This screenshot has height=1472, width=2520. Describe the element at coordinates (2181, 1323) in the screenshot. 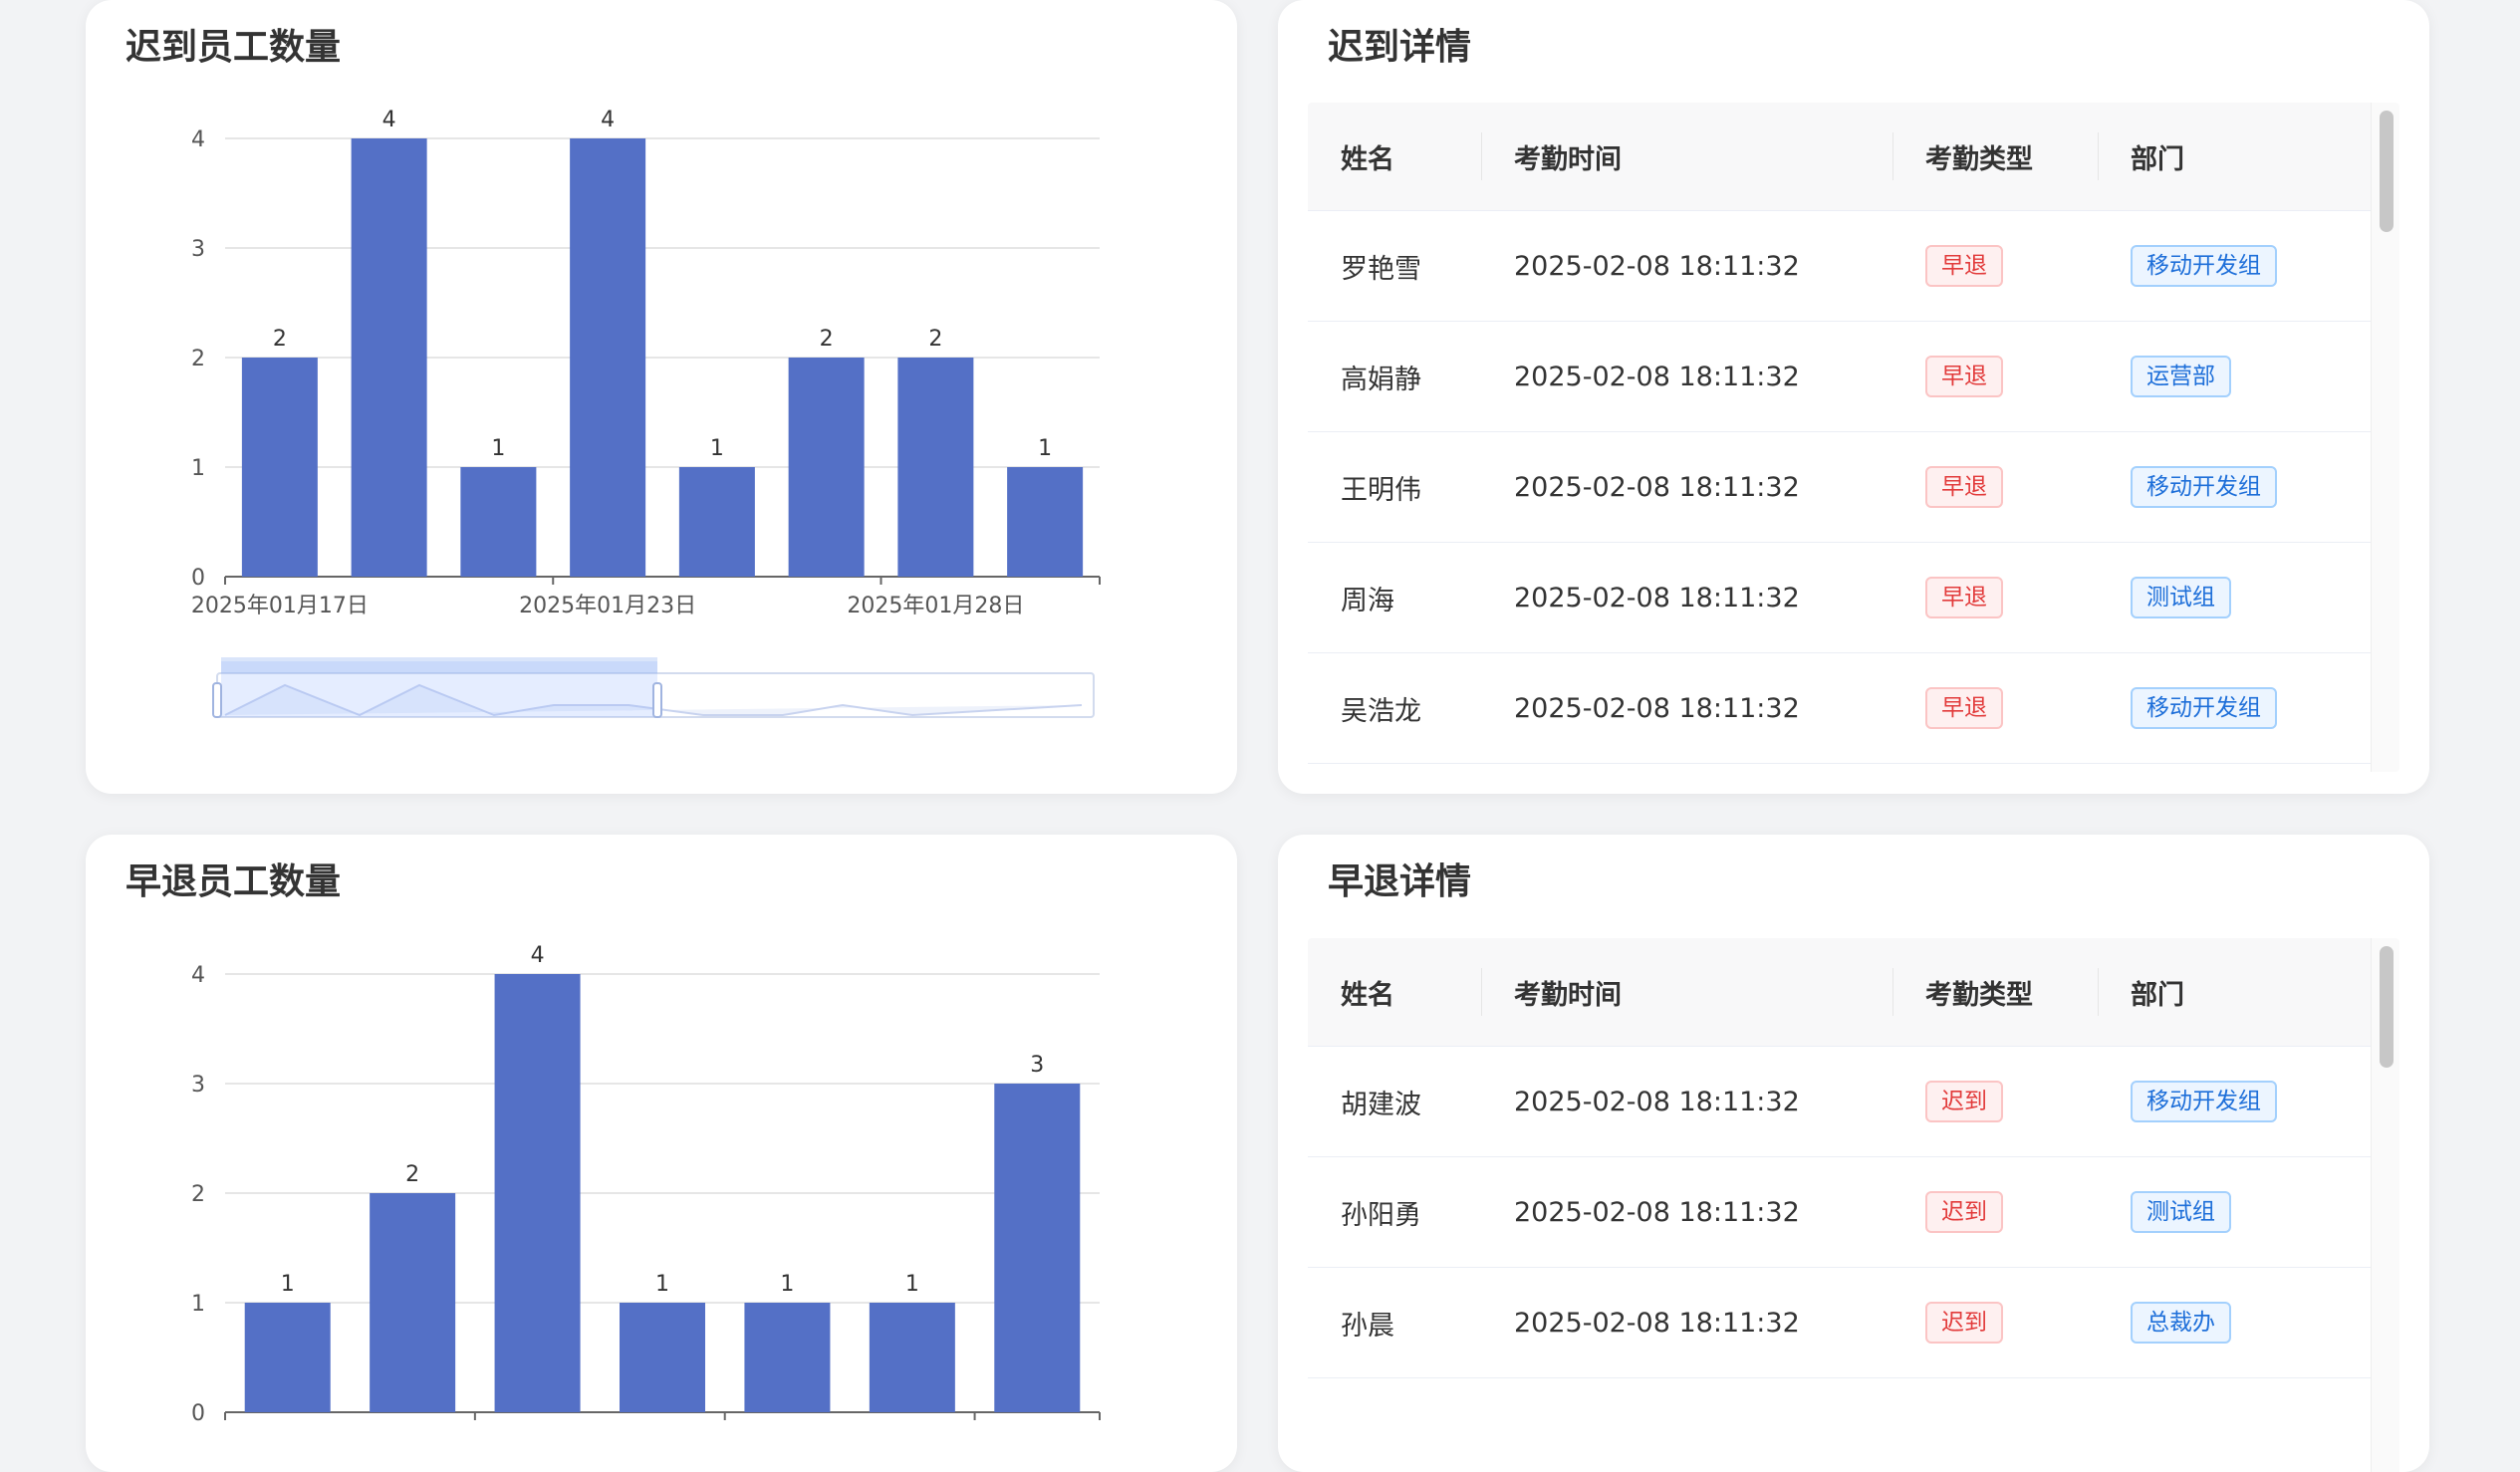

I see `department-tag: 总裁办` at that location.